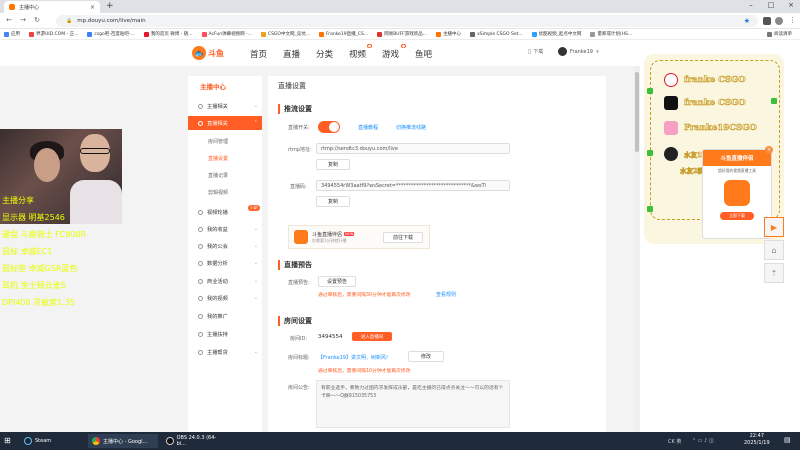  What do you see at coordinates (258, 54) in the screenshot?
I see `nav-home: 首页` at bounding box center [258, 54].